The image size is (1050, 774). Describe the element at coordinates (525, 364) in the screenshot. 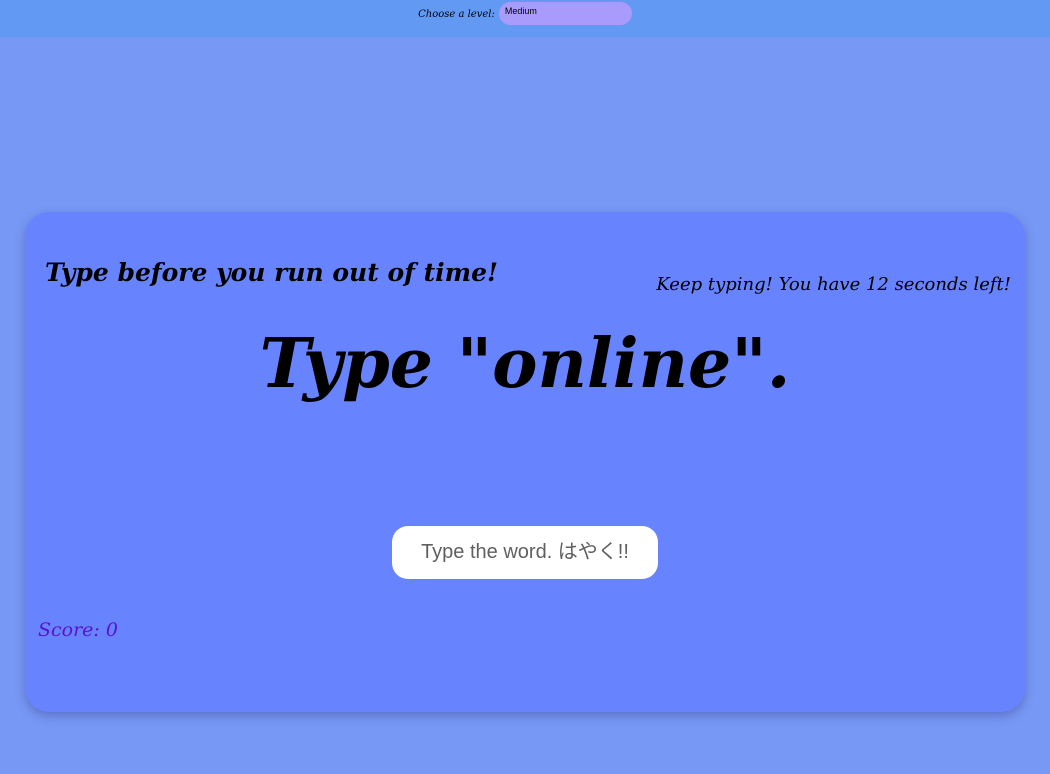

I see `word-prompt: Type "online".` at that location.